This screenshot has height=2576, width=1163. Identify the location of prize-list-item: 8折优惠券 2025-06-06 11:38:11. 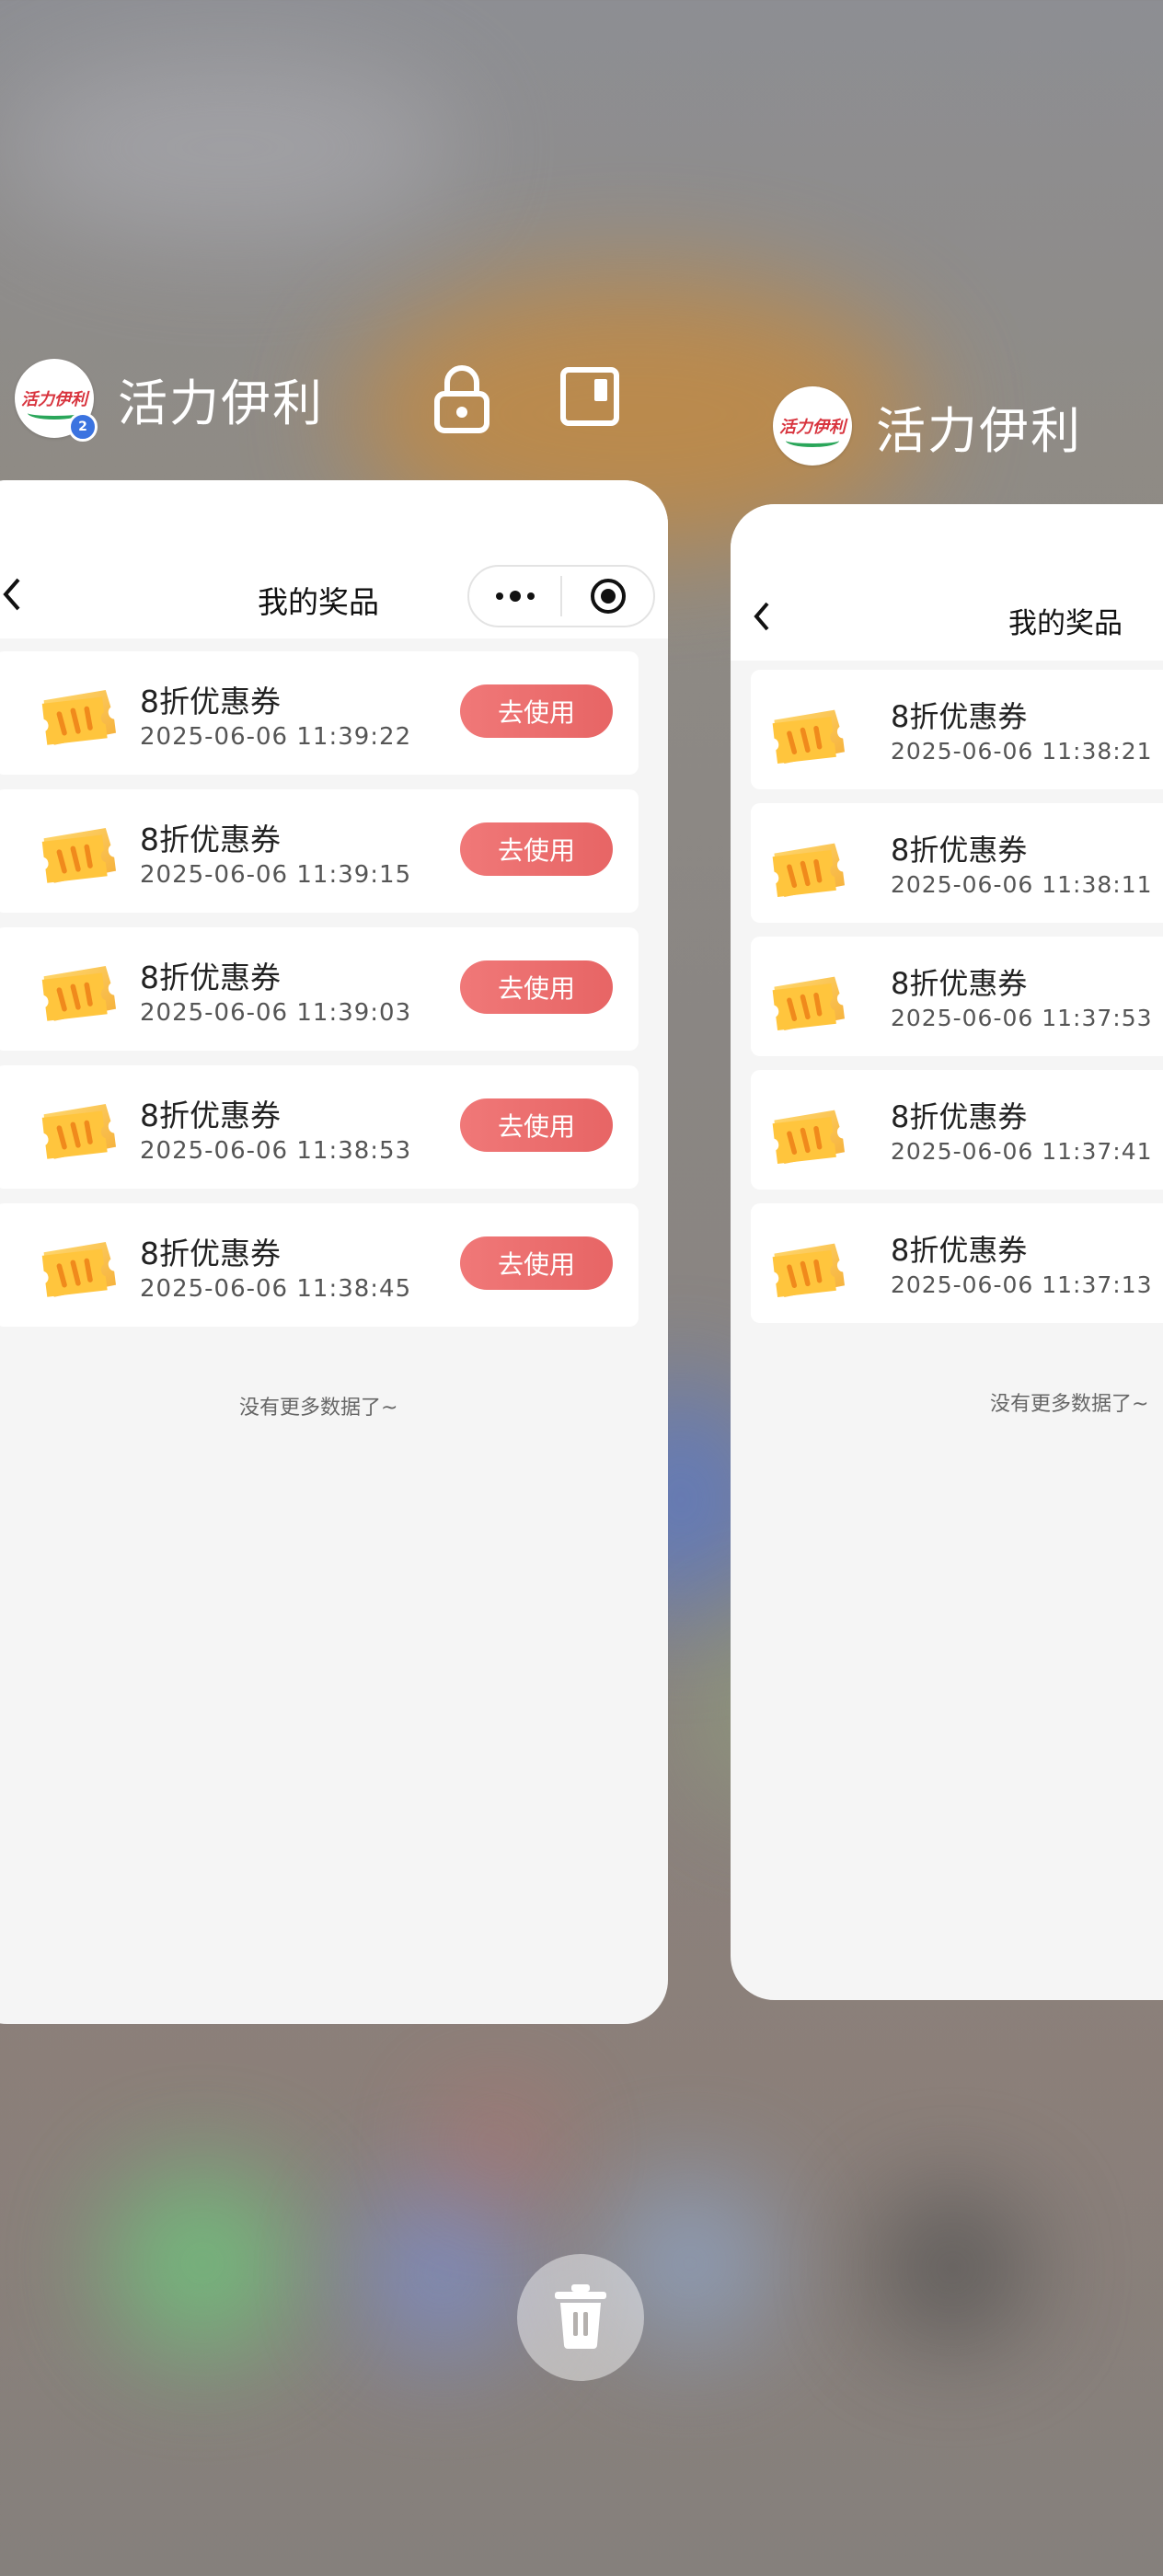
(957, 863).